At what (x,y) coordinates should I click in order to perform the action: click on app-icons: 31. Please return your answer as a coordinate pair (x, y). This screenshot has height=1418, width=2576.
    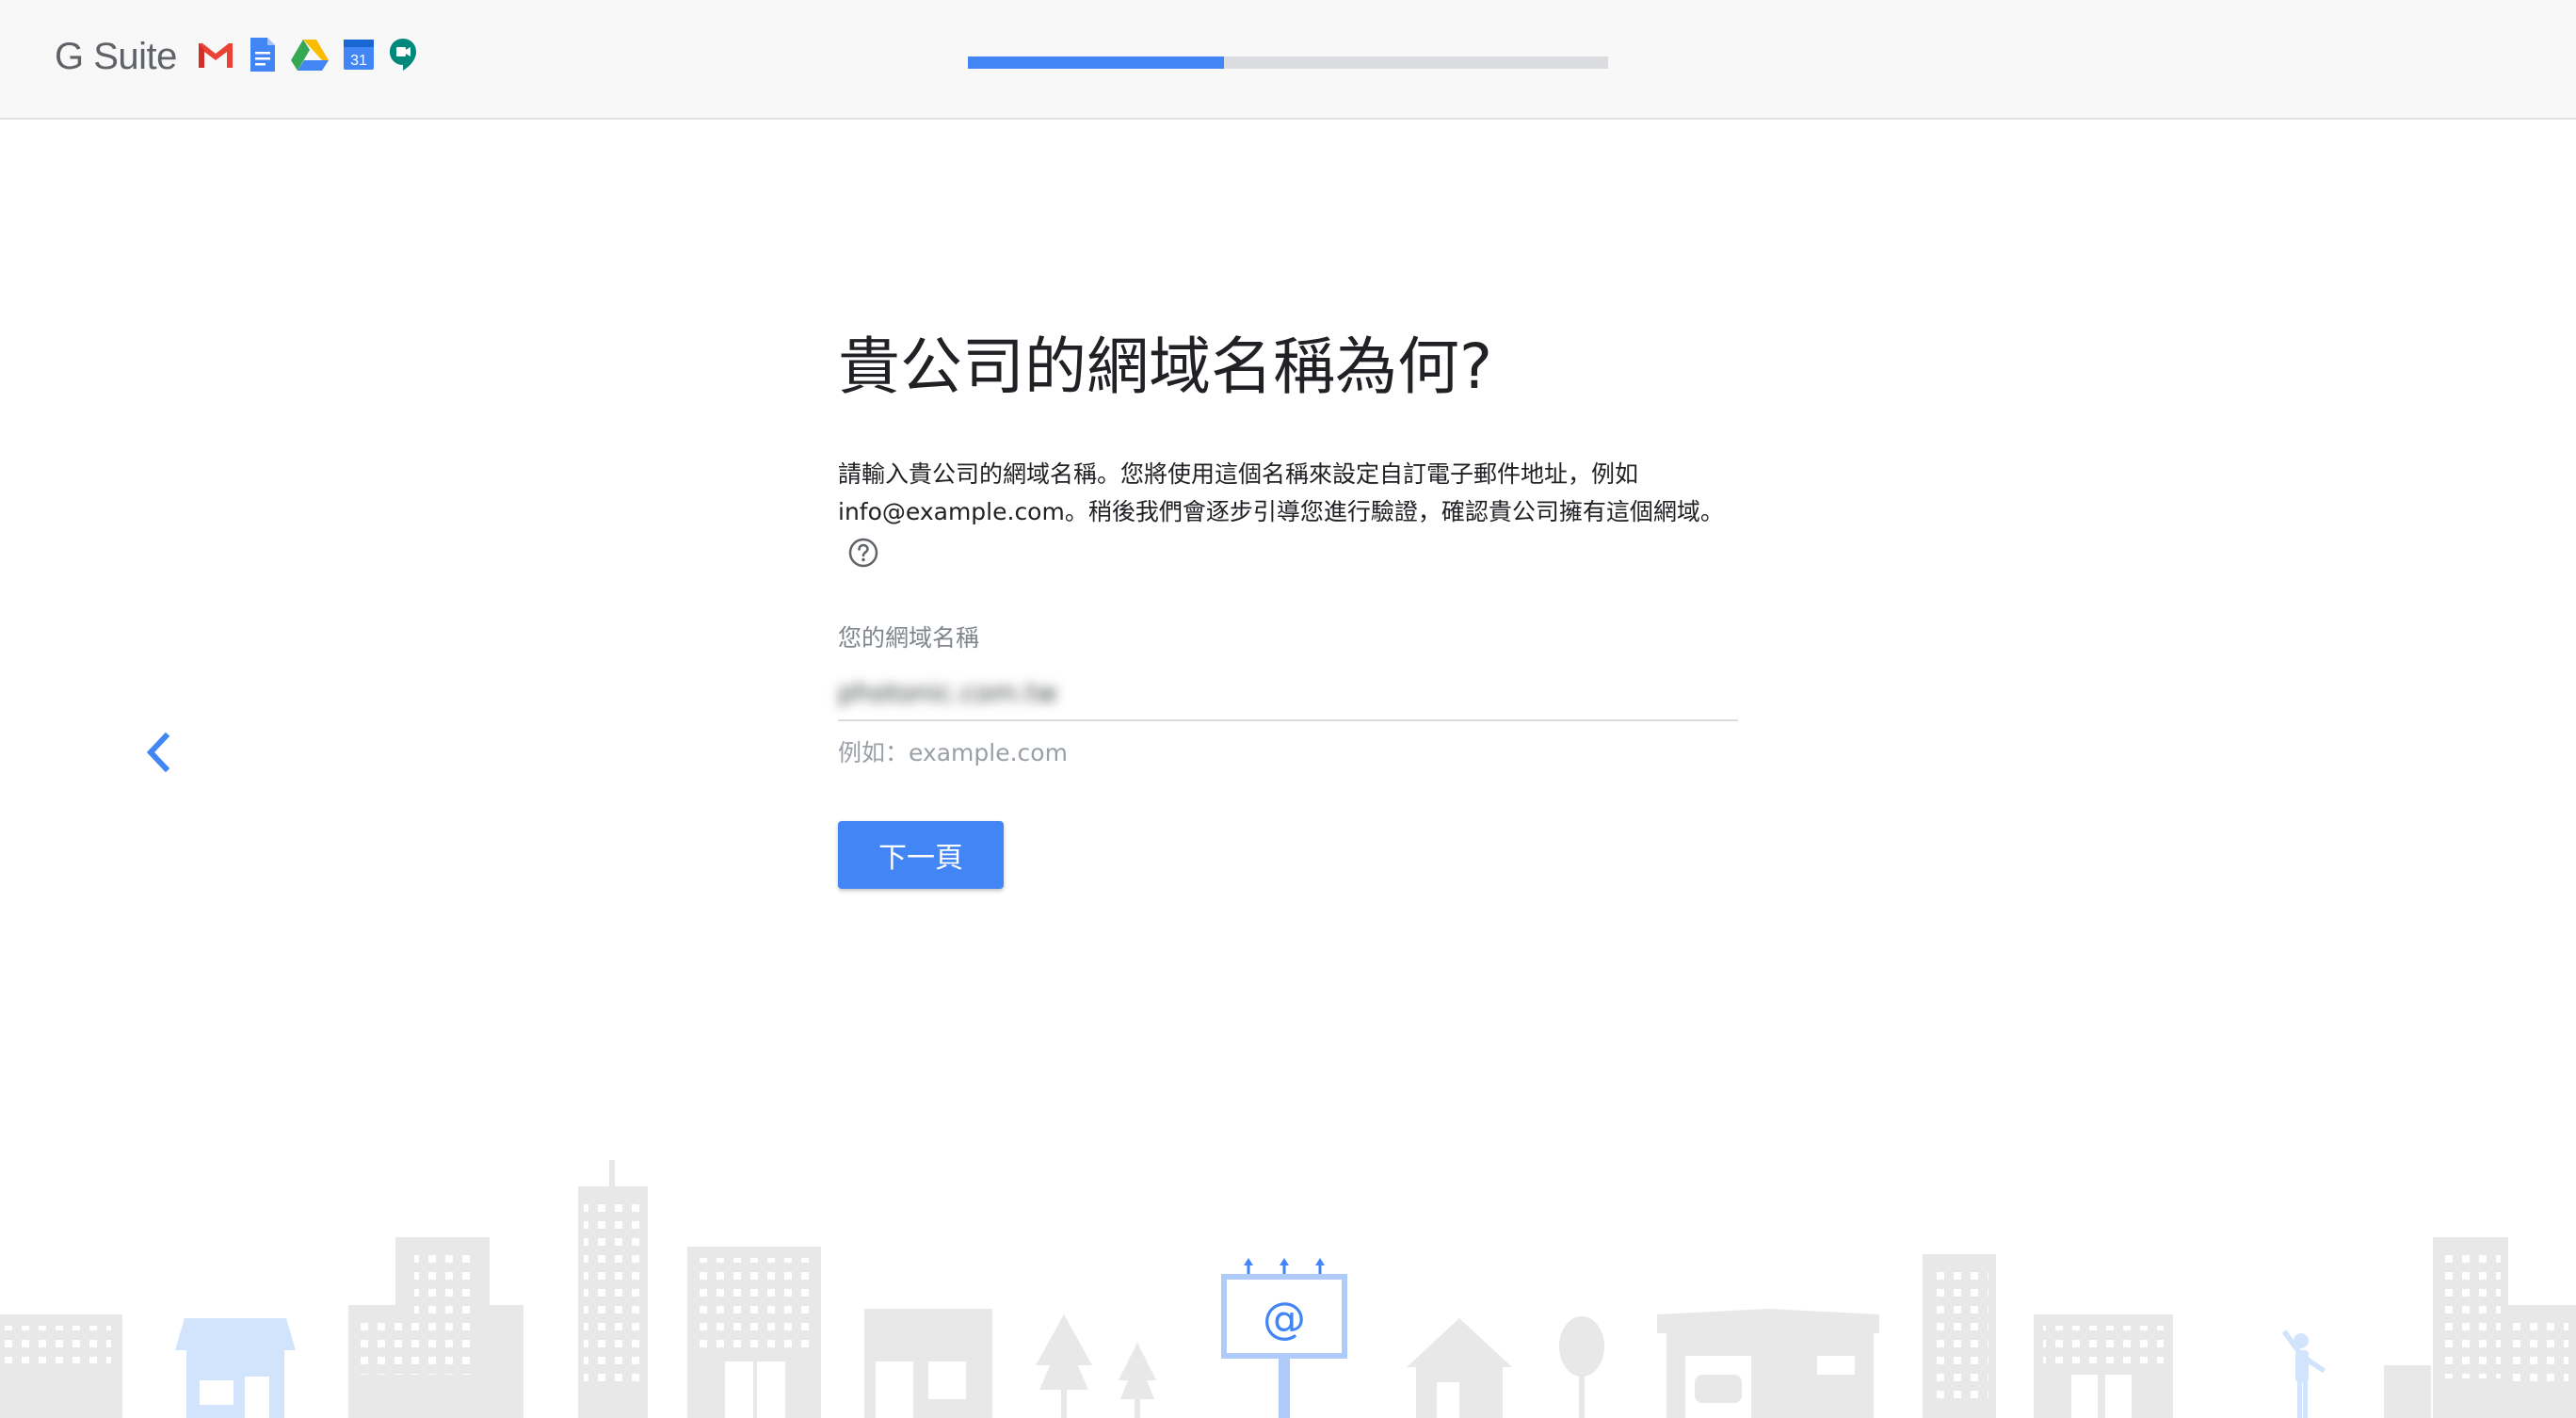
    Looking at the image, I should click on (307, 54).